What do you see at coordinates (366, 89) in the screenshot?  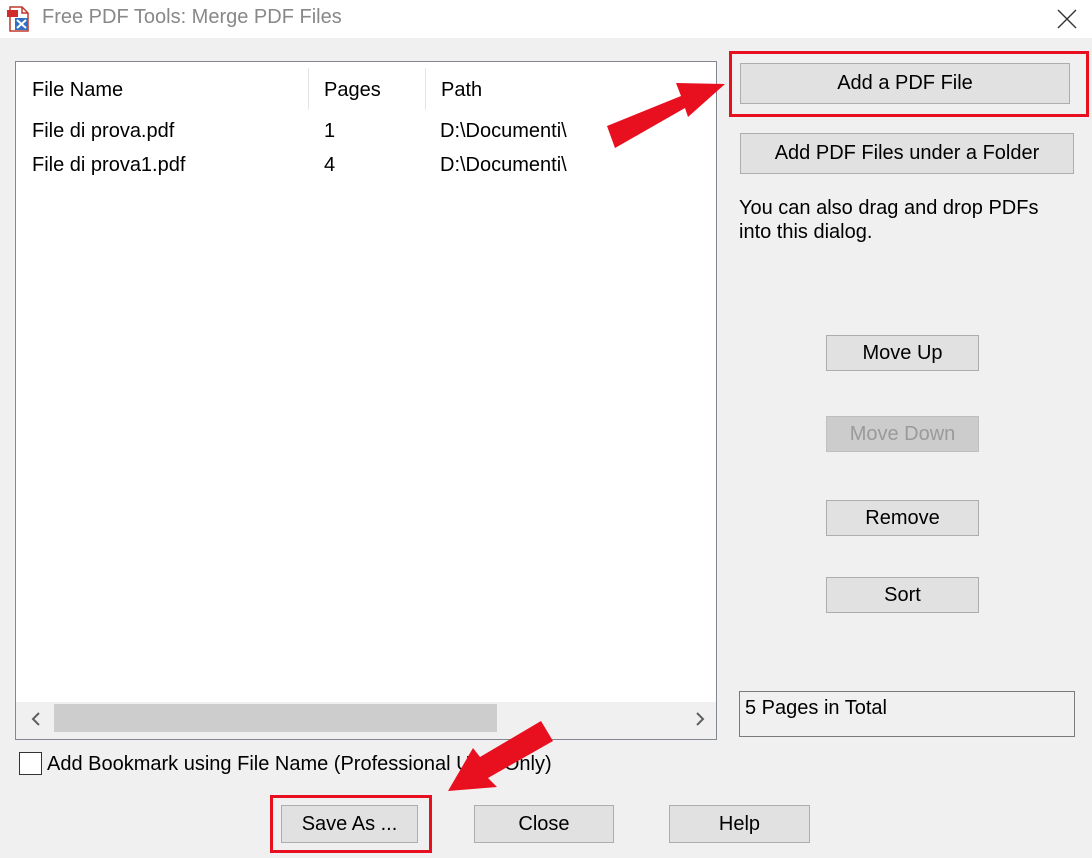 I see `column-header-pages: Pages` at bounding box center [366, 89].